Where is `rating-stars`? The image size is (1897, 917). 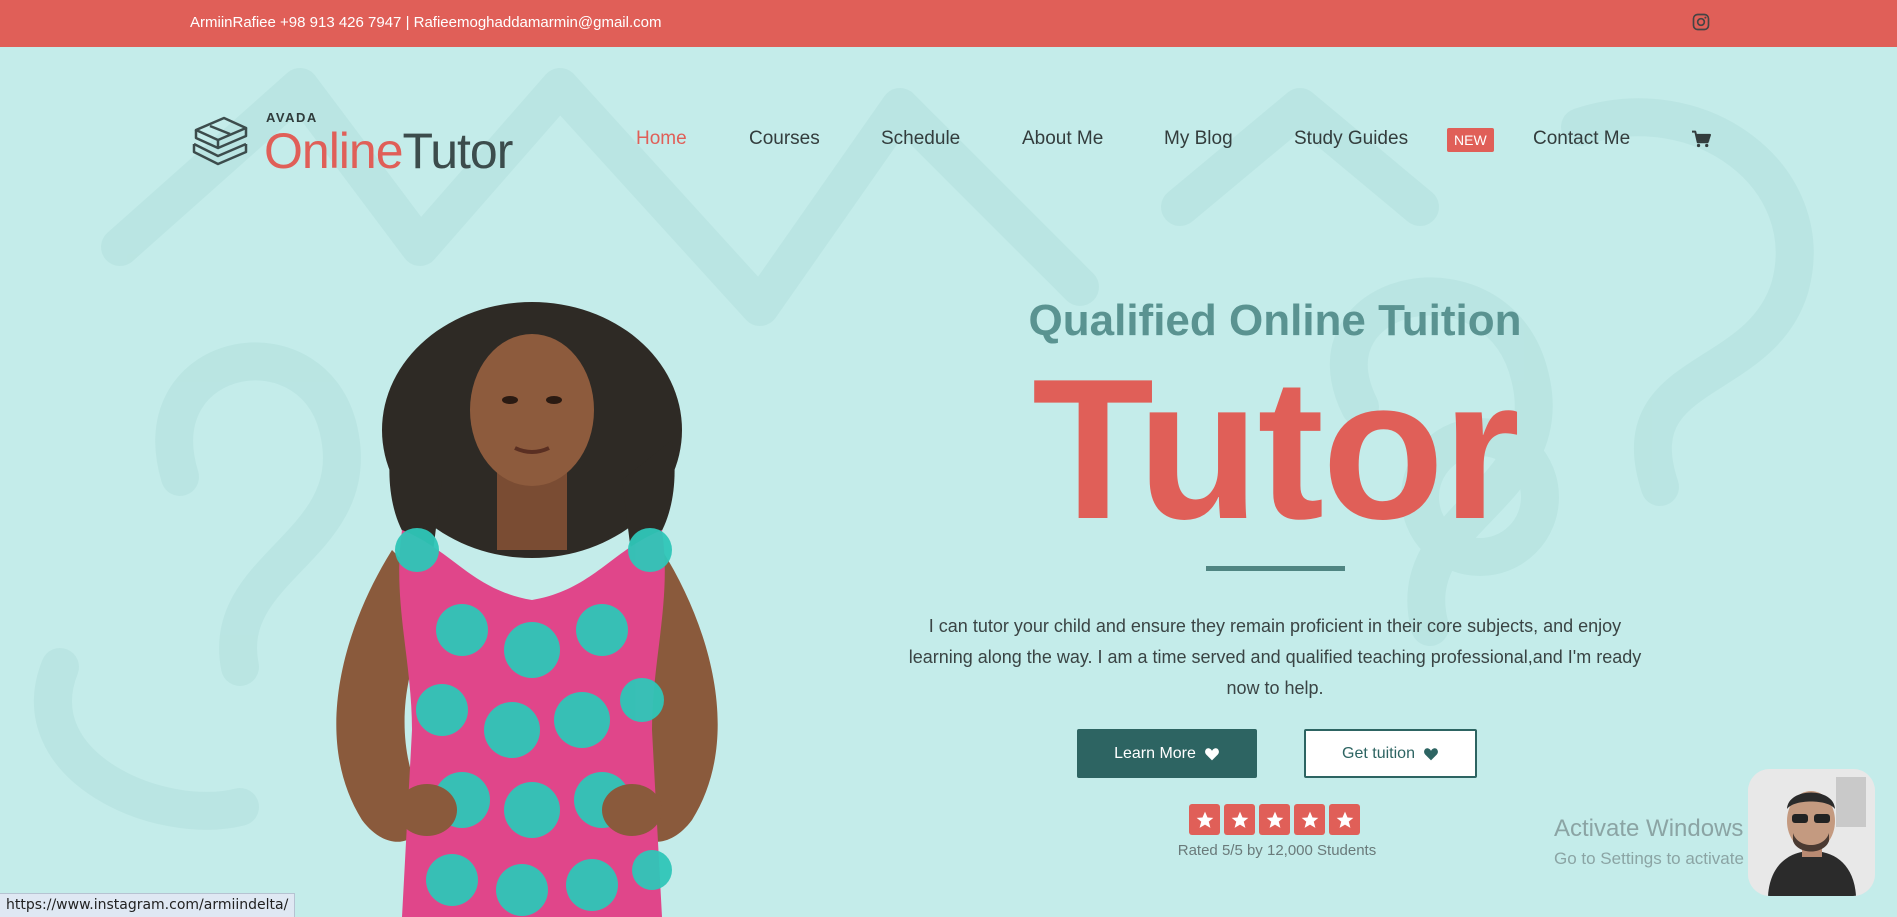 rating-stars is located at coordinates (1274, 819).